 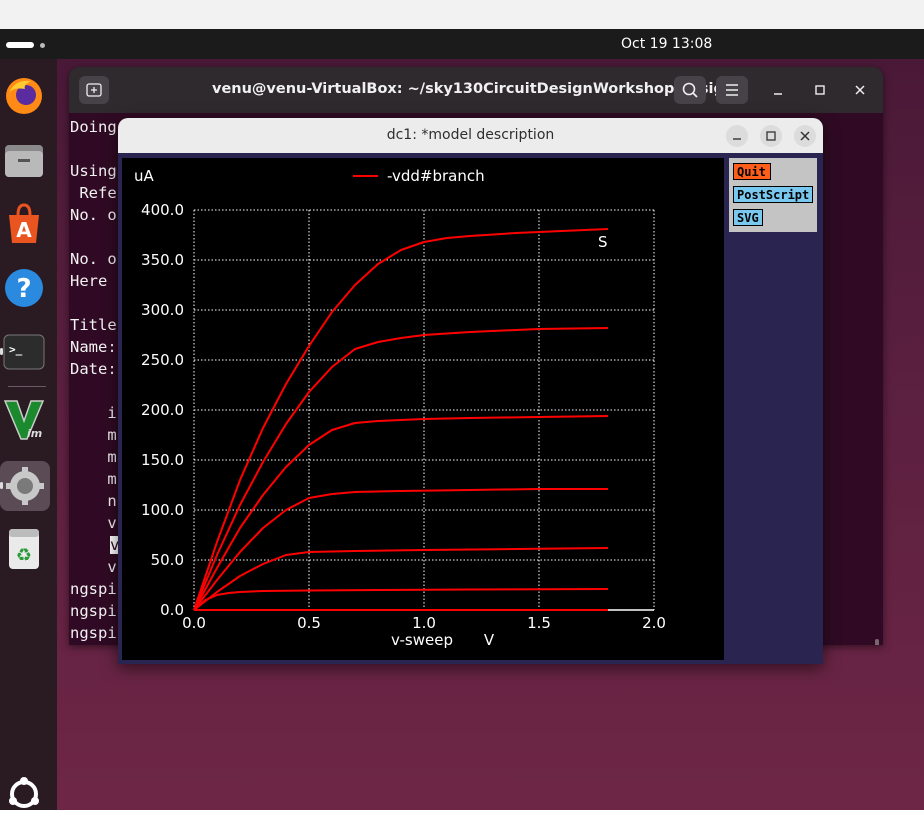 I want to click on terminal-line: Date:, so click(x=93, y=369).